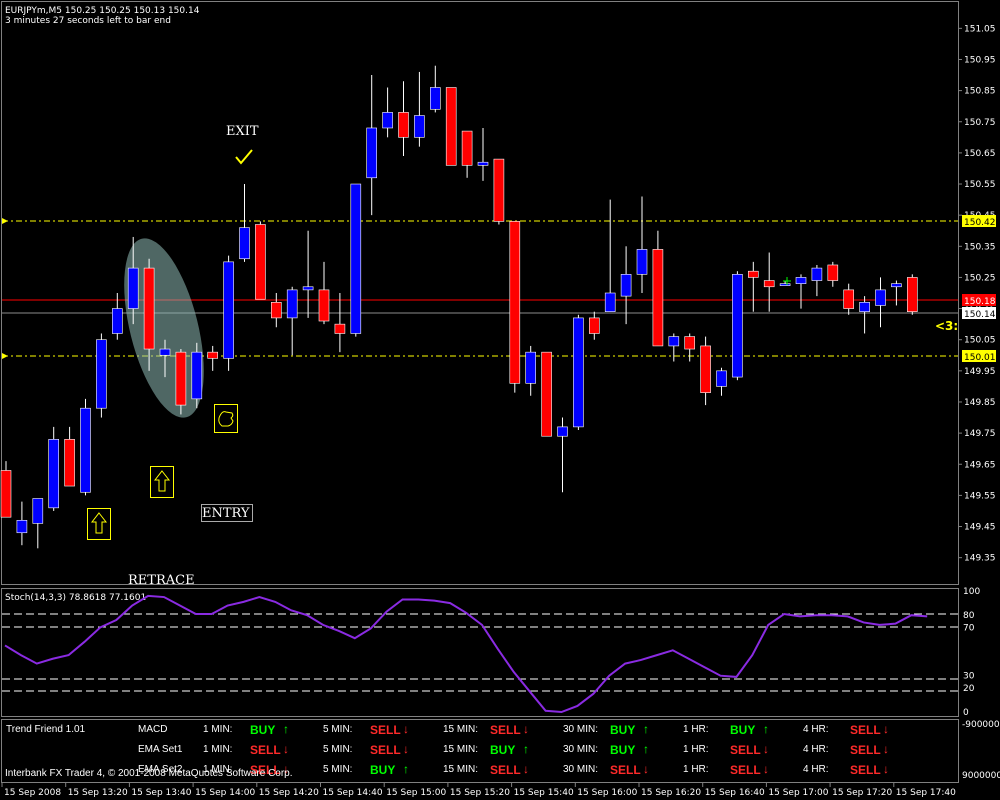 This screenshot has width=1000, height=800. What do you see at coordinates (980, 278) in the screenshot?
I see `price-tick-label: 150.25` at bounding box center [980, 278].